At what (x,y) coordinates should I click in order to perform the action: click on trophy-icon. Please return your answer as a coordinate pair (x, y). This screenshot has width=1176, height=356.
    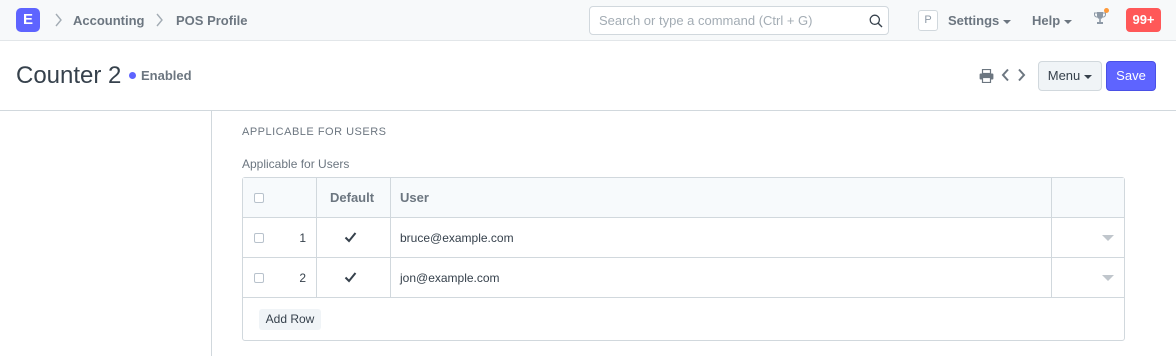
    Looking at the image, I should click on (1100, 18).